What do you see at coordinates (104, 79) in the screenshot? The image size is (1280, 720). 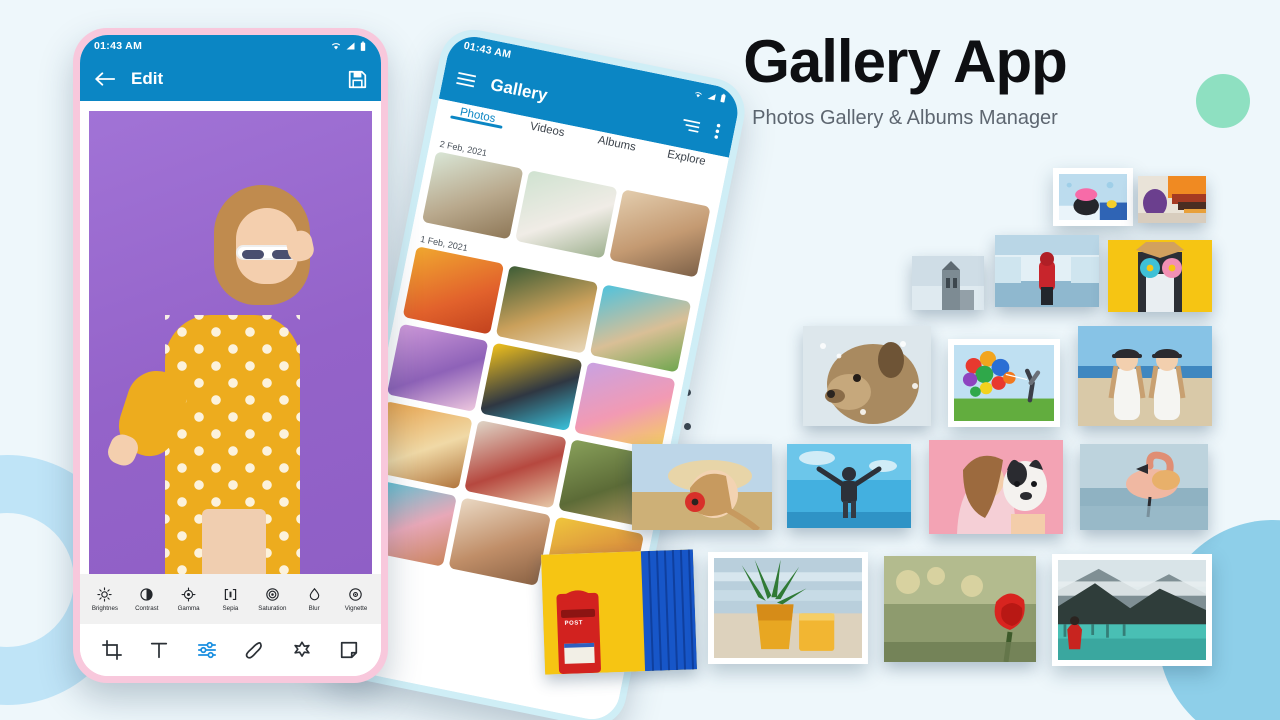 I see `back-arrow-icon` at bounding box center [104, 79].